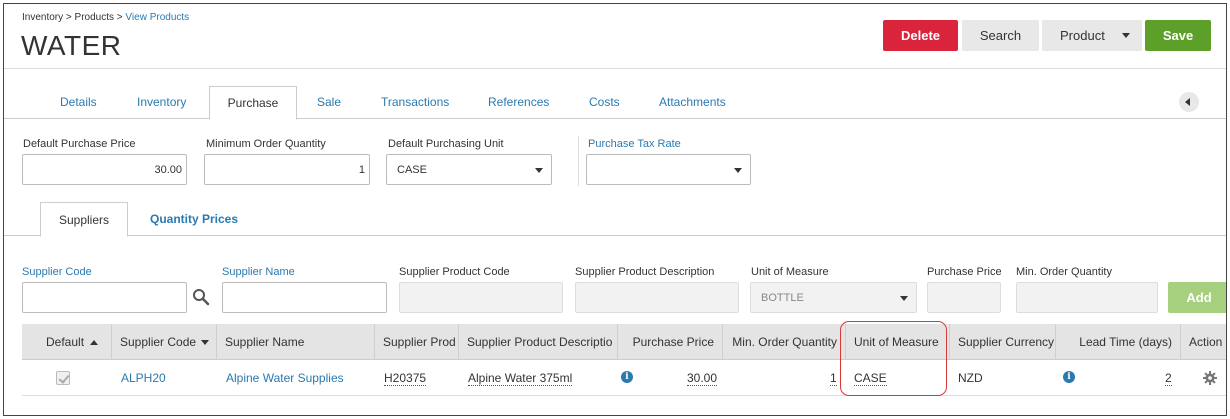 The width and height of the screenshot is (1230, 419). What do you see at coordinates (79, 144) in the screenshot?
I see `default-purchase-price-label: Default Purchase Price` at bounding box center [79, 144].